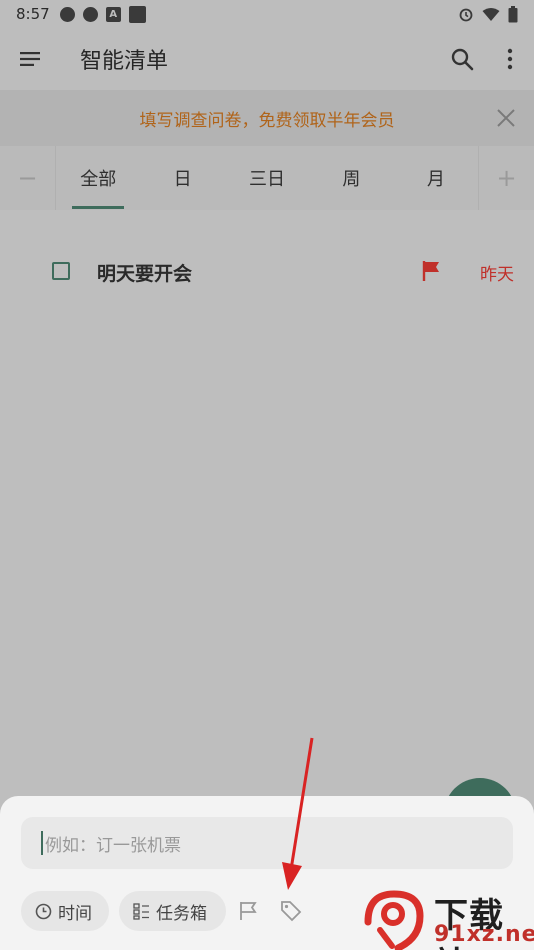  Describe the element at coordinates (298, 813) in the screenshot. I see `annotation-arrow` at that location.